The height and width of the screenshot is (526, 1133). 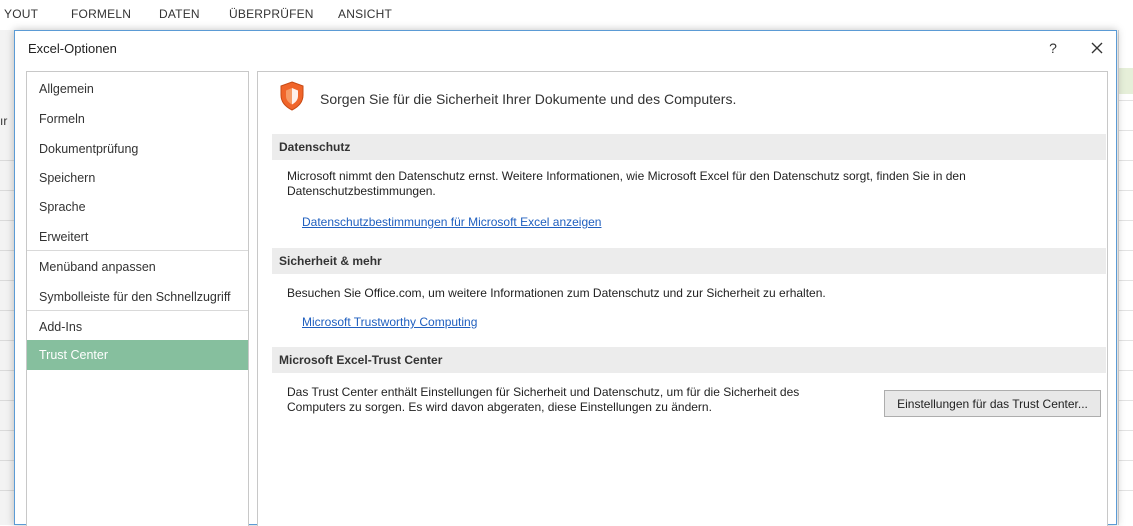 What do you see at coordinates (365, 14) in the screenshot?
I see `ribbon-tab-ansicht: ANSICHT` at bounding box center [365, 14].